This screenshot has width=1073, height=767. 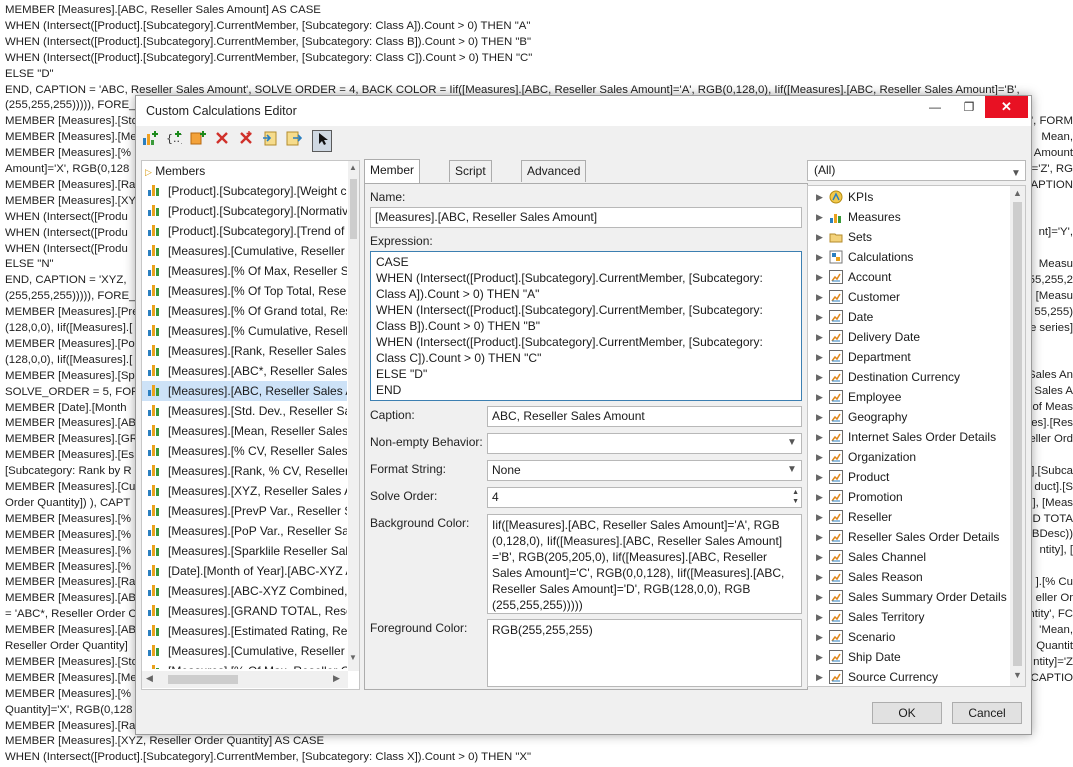 I want to click on member-item: [Measures].[Sparklile Reseller Sale, so click(x=244, y=551).